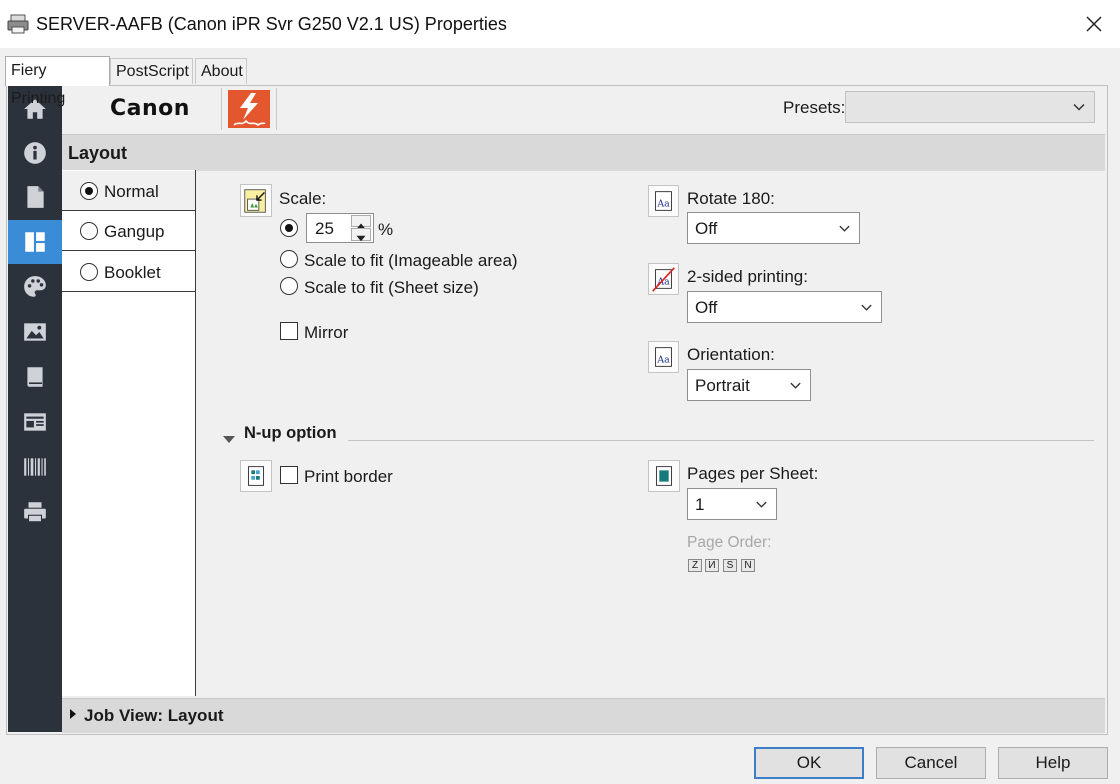 Image resolution: width=1120 pixels, height=784 pixels. Describe the element at coordinates (289, 331) in the screenshot. I see `mirror-checkbox` at that location.